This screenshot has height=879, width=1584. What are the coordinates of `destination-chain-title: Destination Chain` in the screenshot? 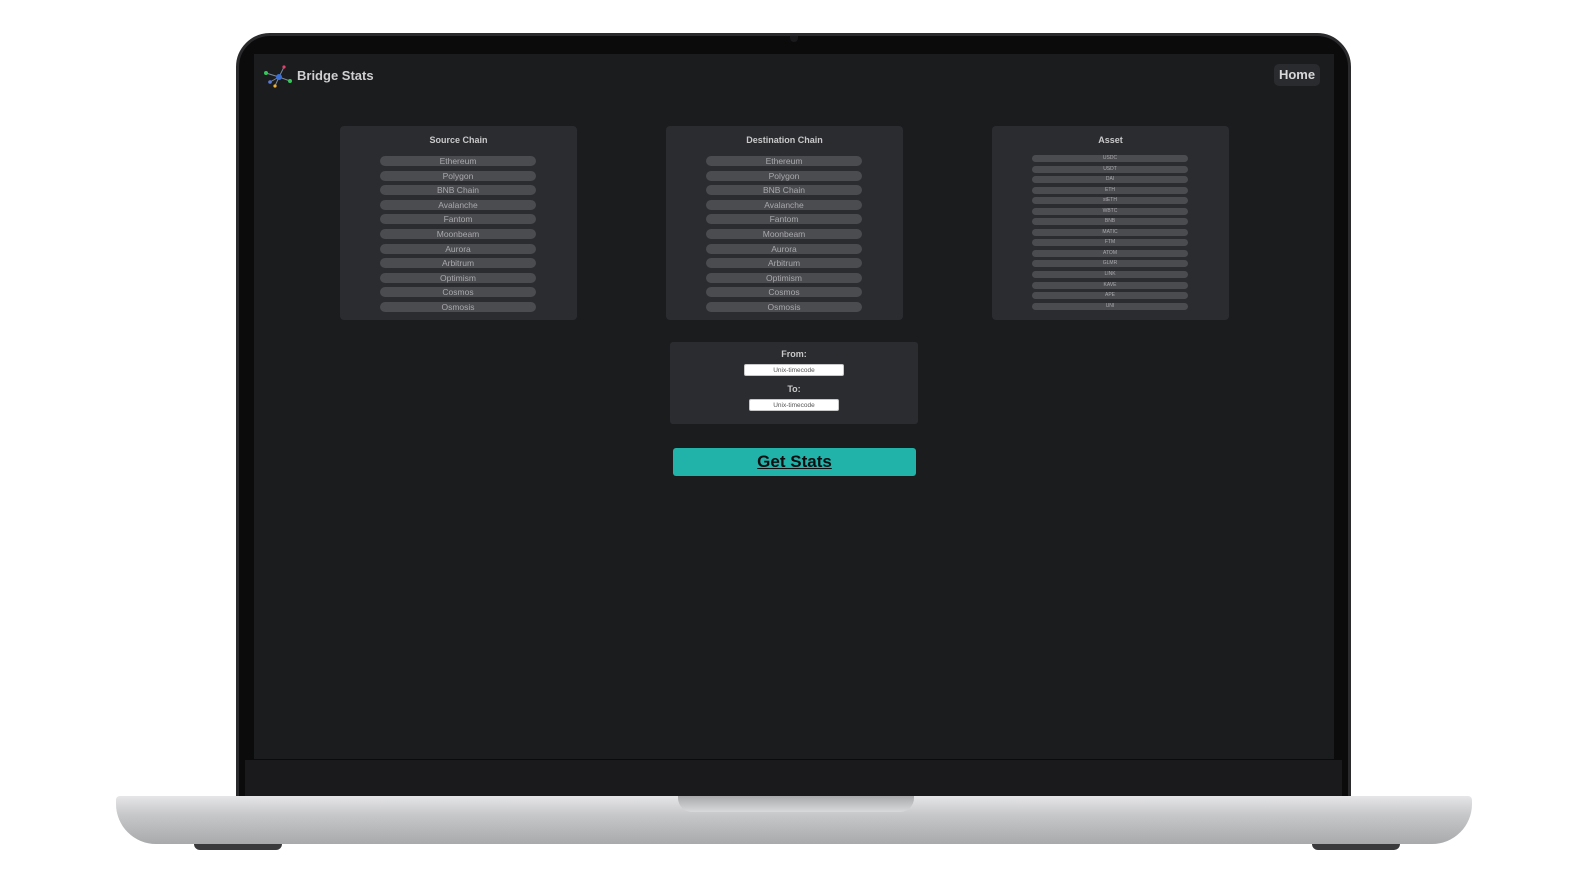 It's located at (784, 140).